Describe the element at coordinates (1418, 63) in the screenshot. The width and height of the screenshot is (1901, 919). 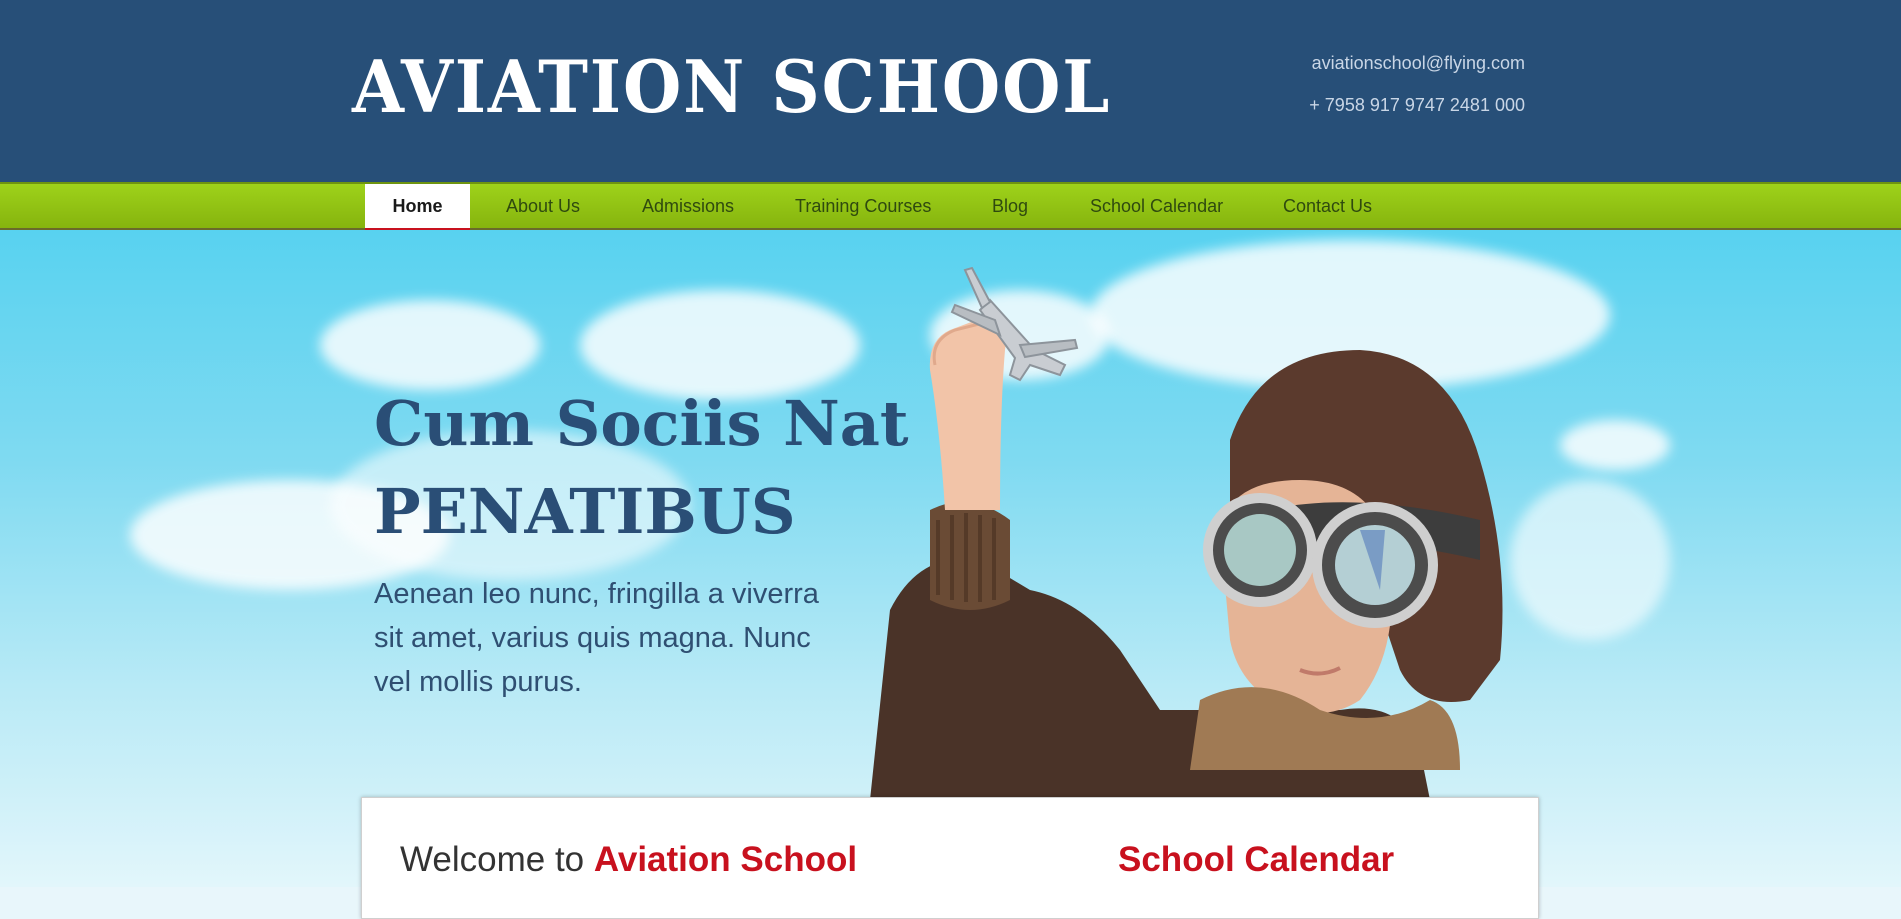
I see `contact-email: aviationschool@flying.com` at that location.